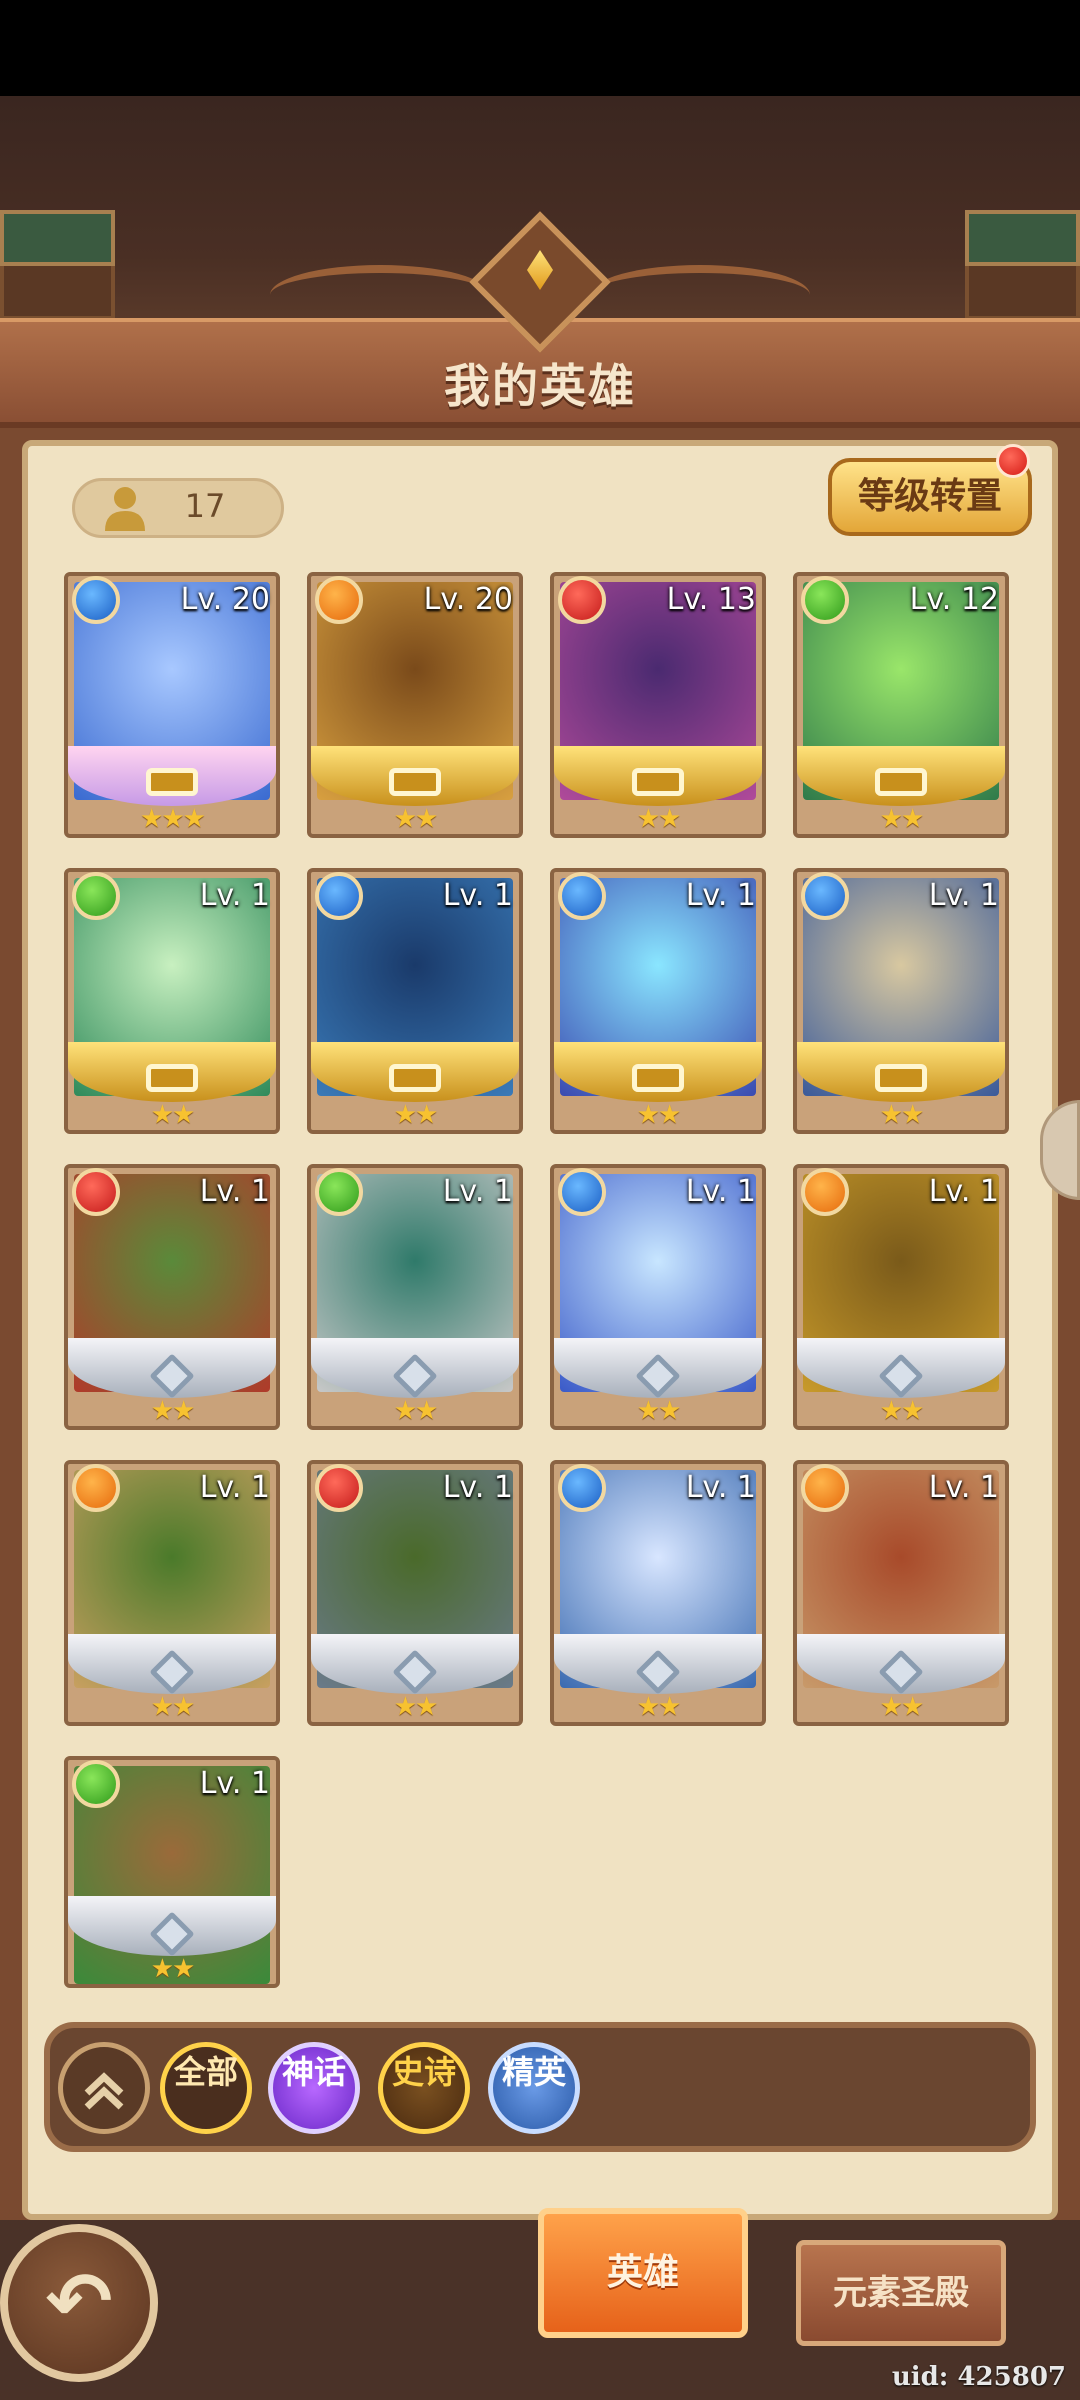 The height and width of the screenshot is (2400, 1080). I want to click on page-title: 我的英雄, so click(540, 386).